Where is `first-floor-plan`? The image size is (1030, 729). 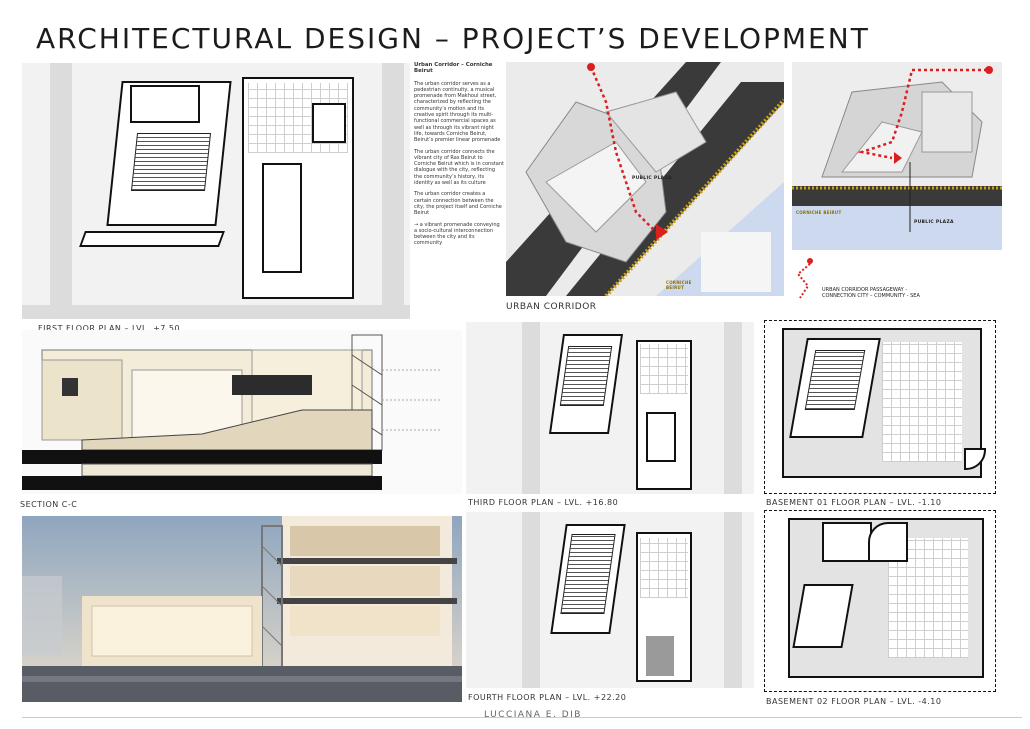 first-floor-plan is located at coordinates (216, 191).